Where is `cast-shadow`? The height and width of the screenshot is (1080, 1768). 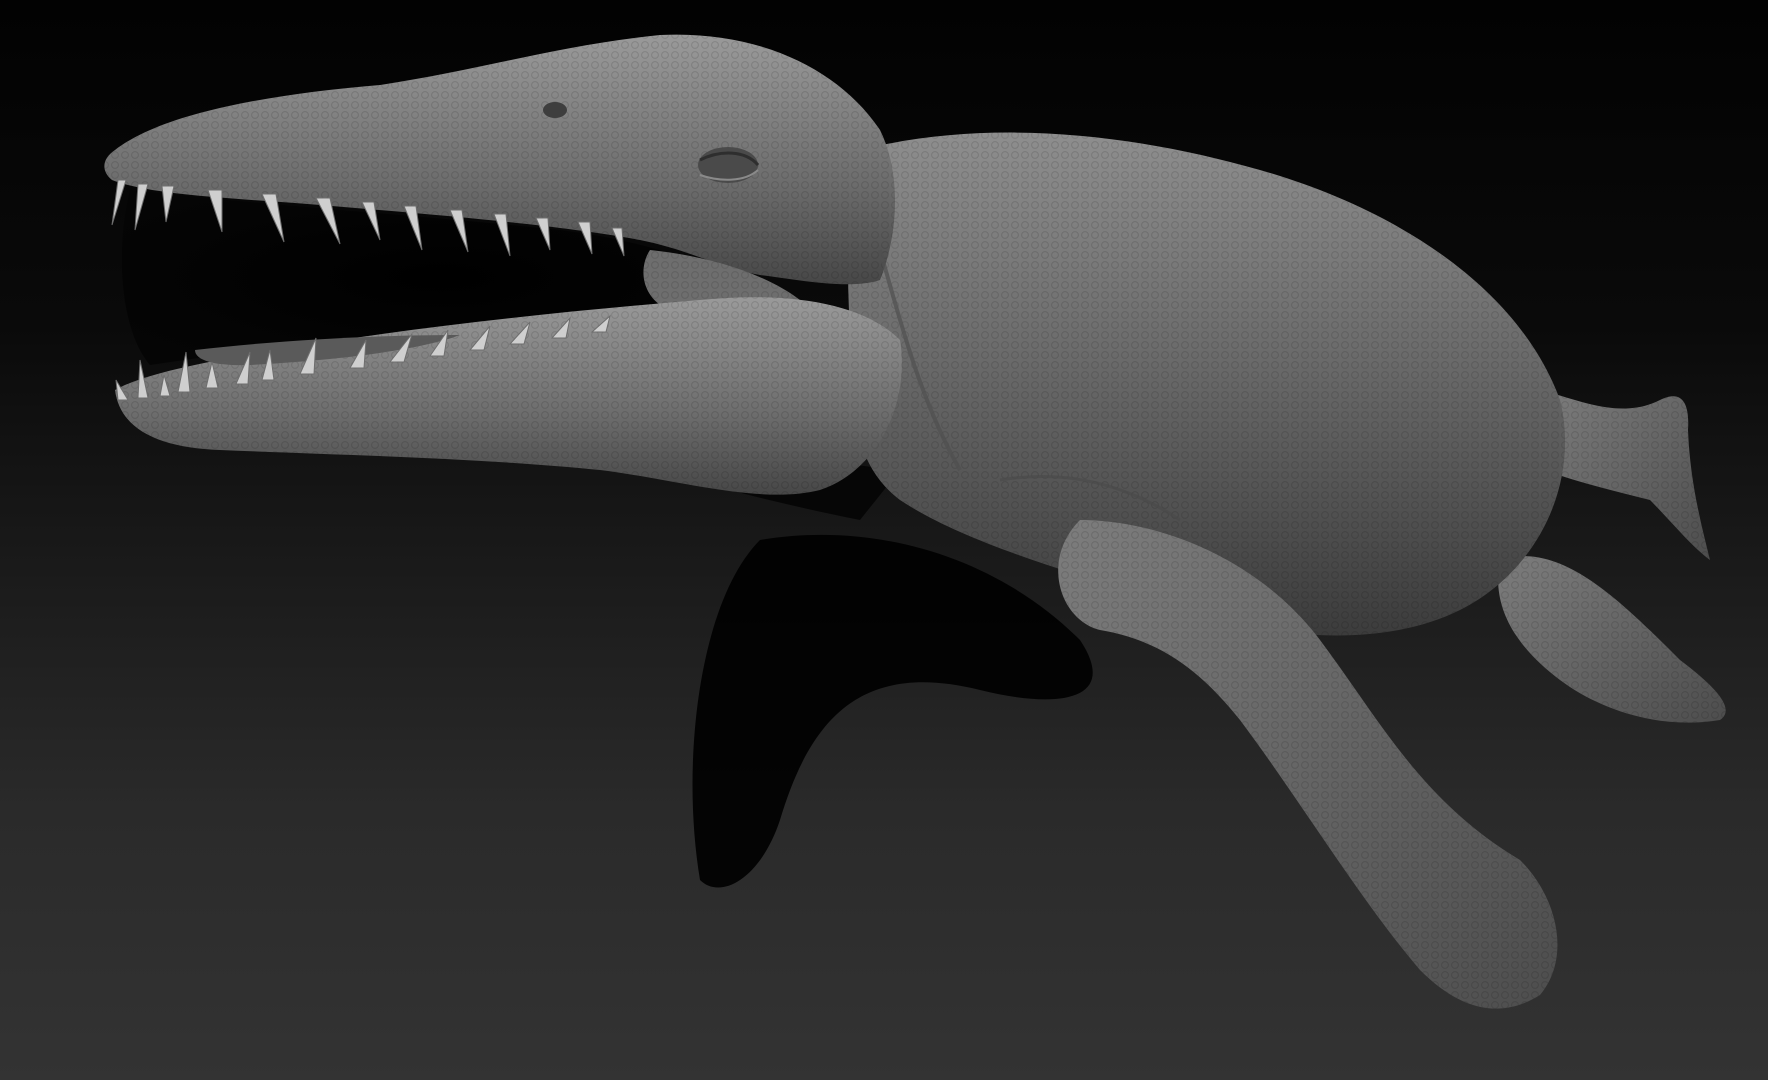
cast-shadow is located at coordinates (892, 711).